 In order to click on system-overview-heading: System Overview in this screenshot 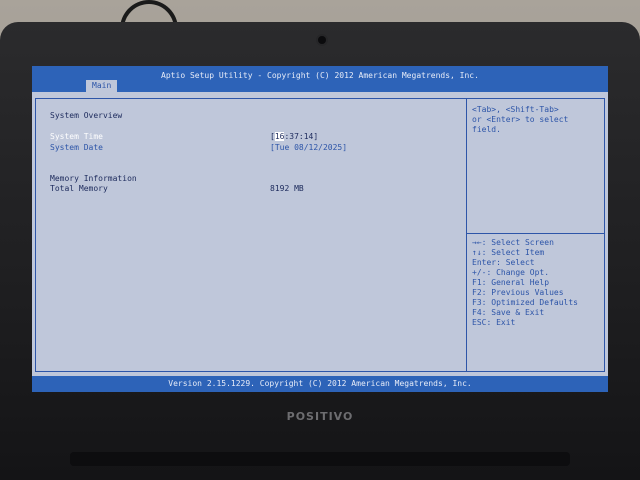, I will do `click(86, 115)`.